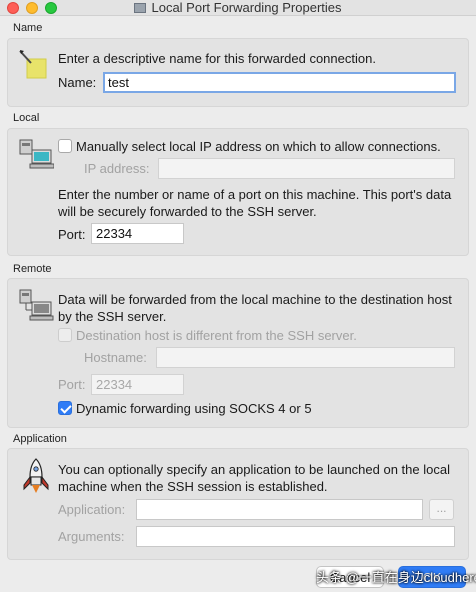 The image size is (476, 592). What do you see at coordinates (32, 269) in the screenshot?
I see `remote-section-label: Remote` at bounding box center [32, 269].